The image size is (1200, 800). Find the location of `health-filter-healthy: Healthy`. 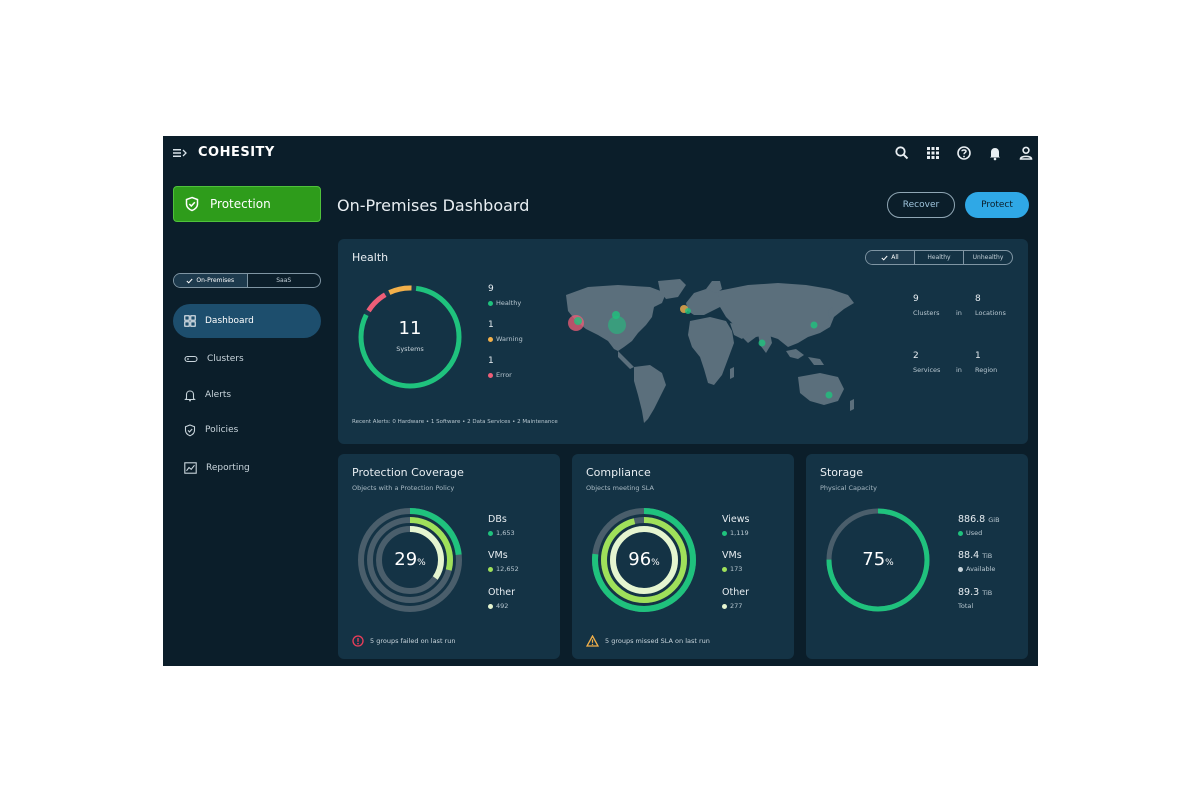

health-filter-healthy: Healthy is located at coordinates (938, 257).